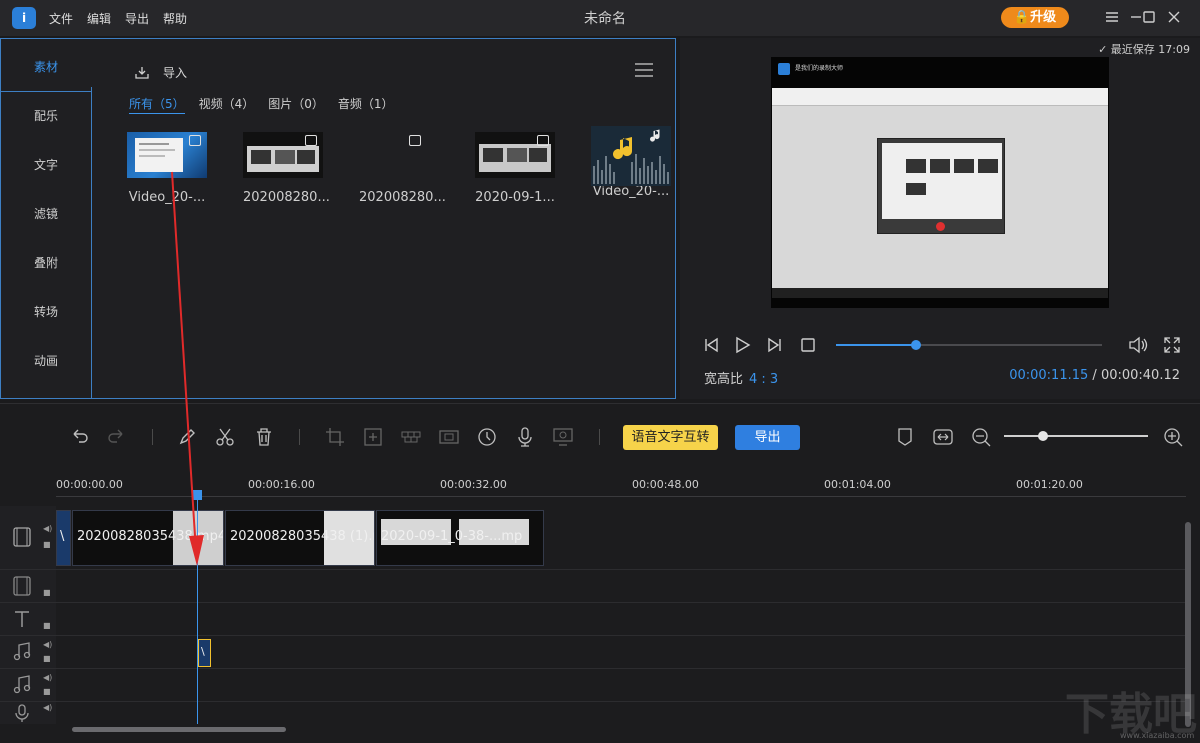 This screenshot has width=1200, height=743. Describe the element at coordinates (1137, 345) in the screenshot. I see `volume-icon` at that location.